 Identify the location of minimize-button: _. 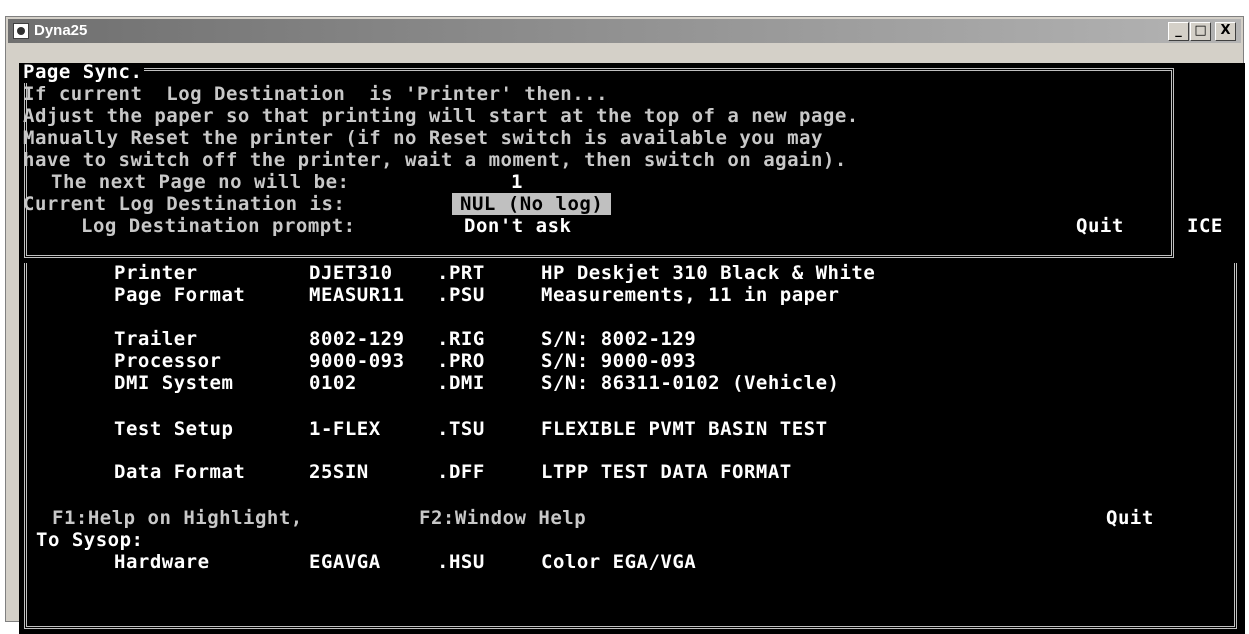
(1178, 31).